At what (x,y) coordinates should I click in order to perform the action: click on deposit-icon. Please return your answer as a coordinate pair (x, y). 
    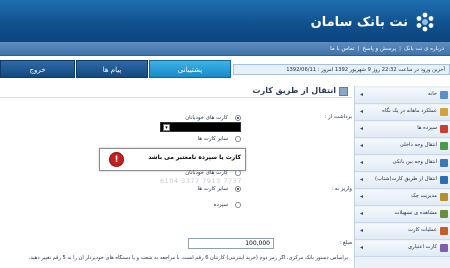
    Looking at the image, I should click on (444, 129).